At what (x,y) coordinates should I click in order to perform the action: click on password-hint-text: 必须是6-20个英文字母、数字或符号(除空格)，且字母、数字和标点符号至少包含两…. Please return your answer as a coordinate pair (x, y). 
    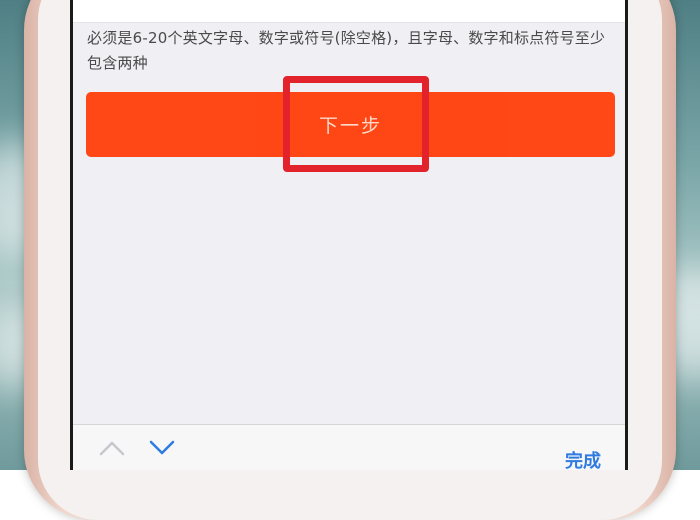
    Looking at the image, I should click on (346, 50).